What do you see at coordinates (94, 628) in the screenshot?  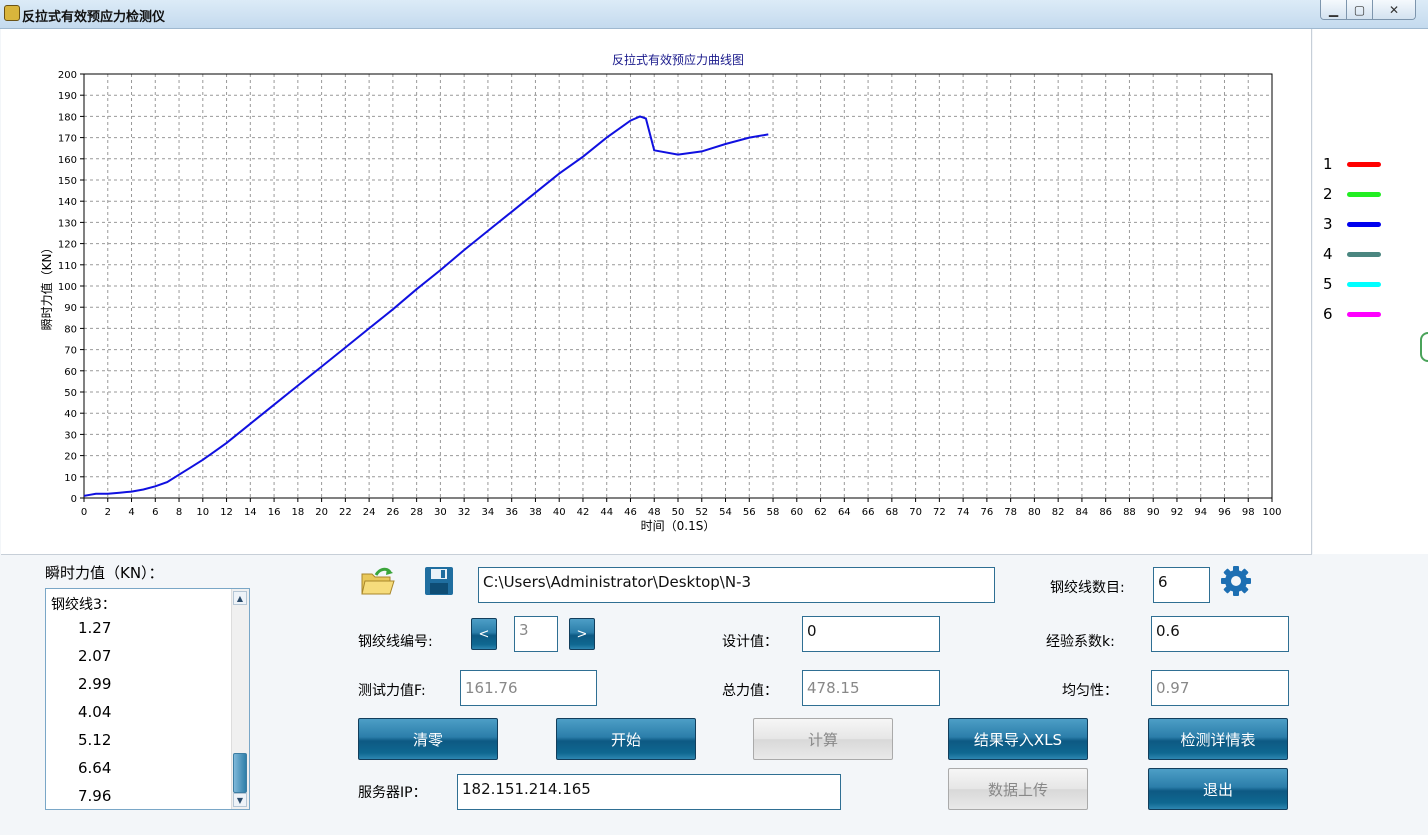 I see `list-item: 1.27` at bounding box center [94, 628].